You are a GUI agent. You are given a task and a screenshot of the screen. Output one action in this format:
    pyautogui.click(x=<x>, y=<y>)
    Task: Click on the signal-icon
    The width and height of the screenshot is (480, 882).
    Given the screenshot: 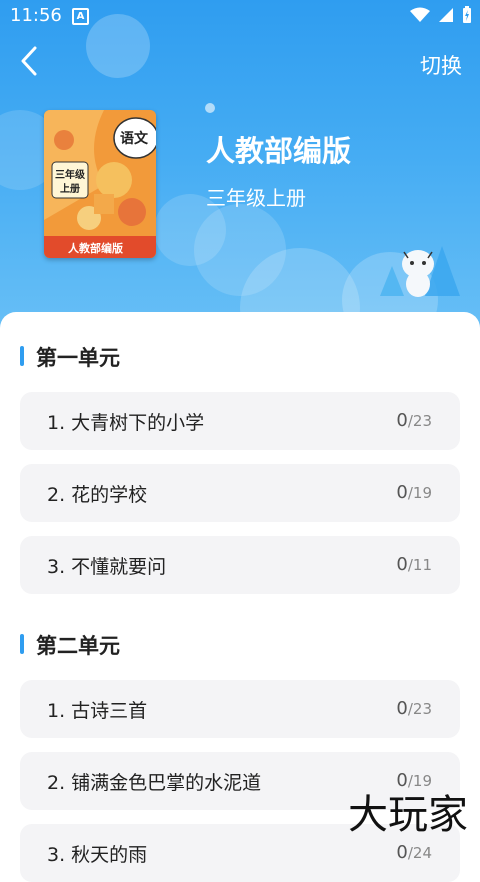 What is the action you would take?
    pyautogui.click(x=446, y=15)
    